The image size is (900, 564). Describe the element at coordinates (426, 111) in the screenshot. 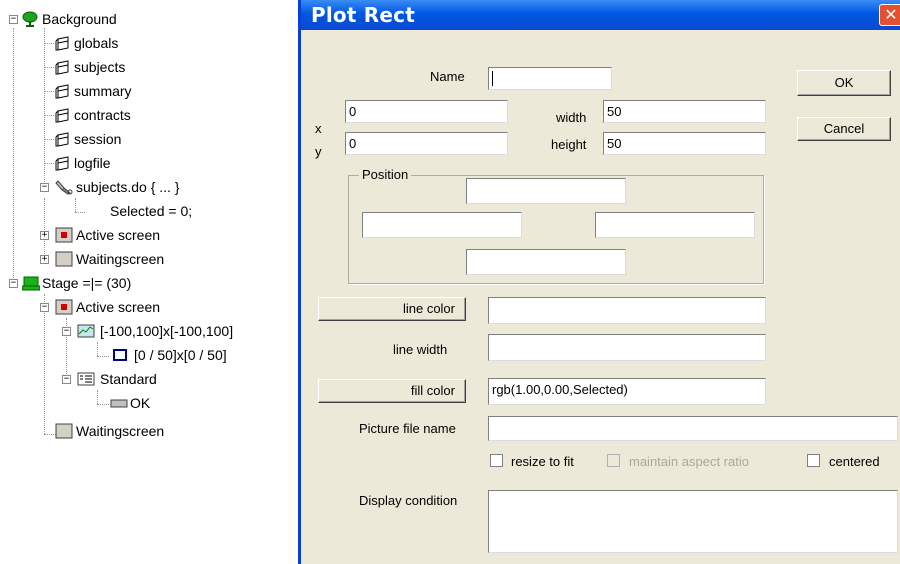

I see `x-field: 0` at that location.